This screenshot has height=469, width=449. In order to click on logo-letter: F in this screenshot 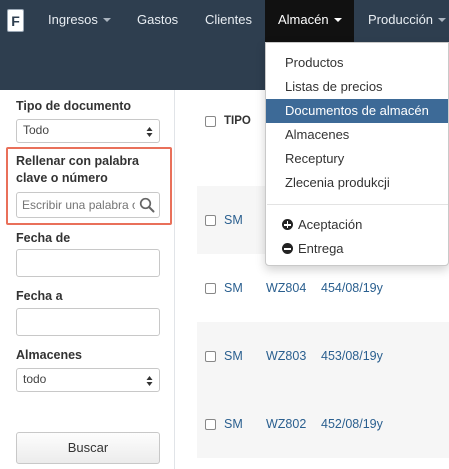, I will do `click(15, 20)`.